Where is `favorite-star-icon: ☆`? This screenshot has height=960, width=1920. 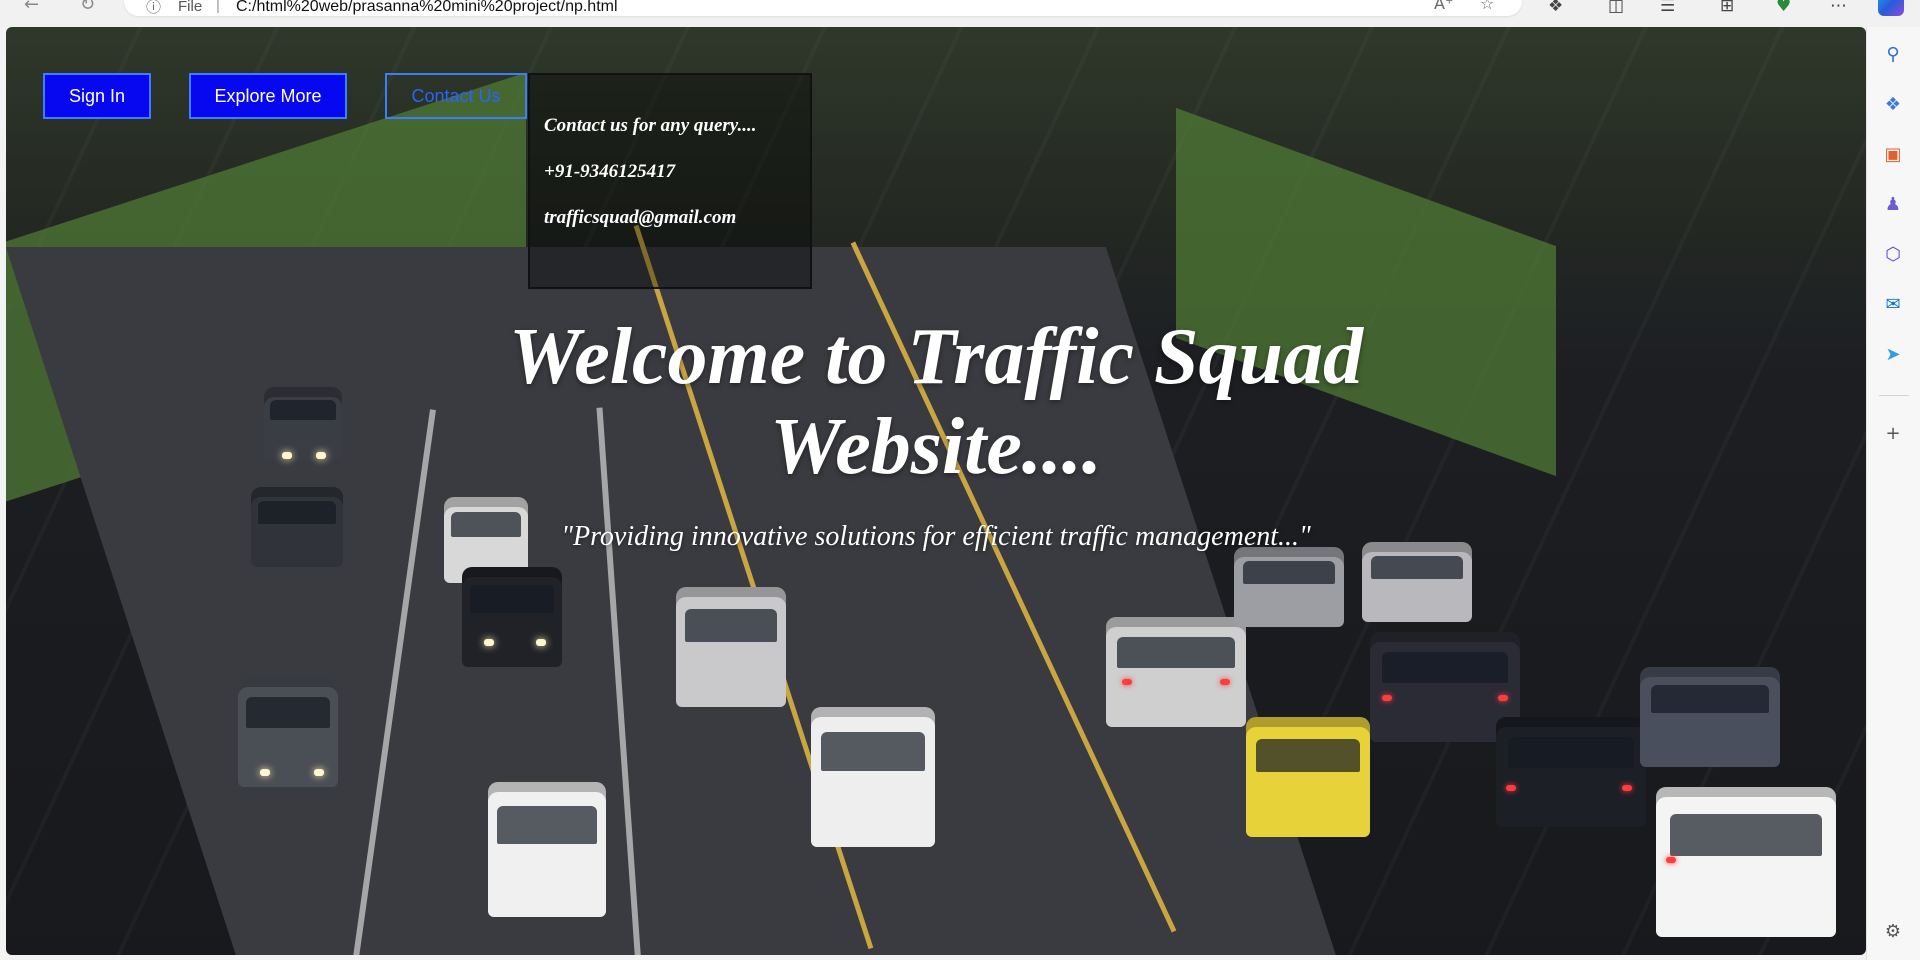
favorite-star-icon: ☆ is located at coordinates (1487, 6).